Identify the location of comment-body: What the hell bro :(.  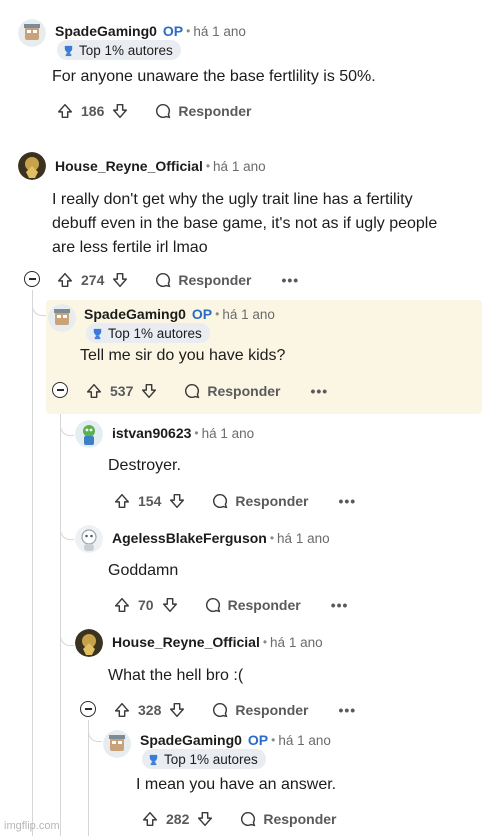
(176, 675).